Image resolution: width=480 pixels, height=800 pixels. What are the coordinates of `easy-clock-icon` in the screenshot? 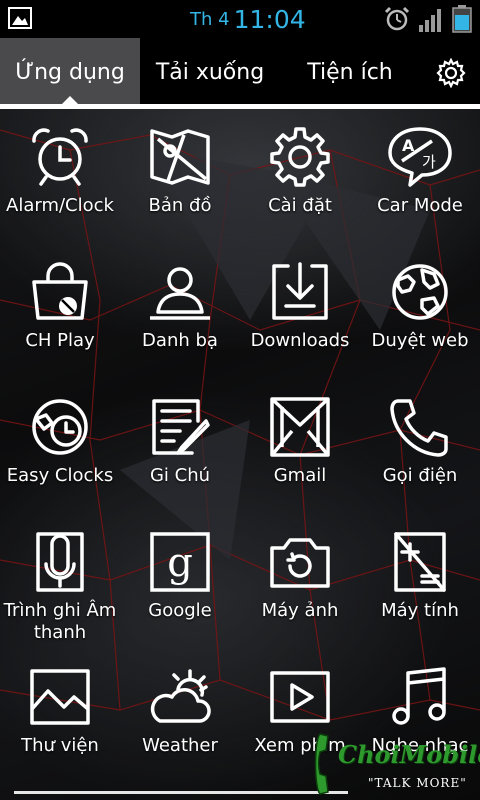 It's located at (60, 427).